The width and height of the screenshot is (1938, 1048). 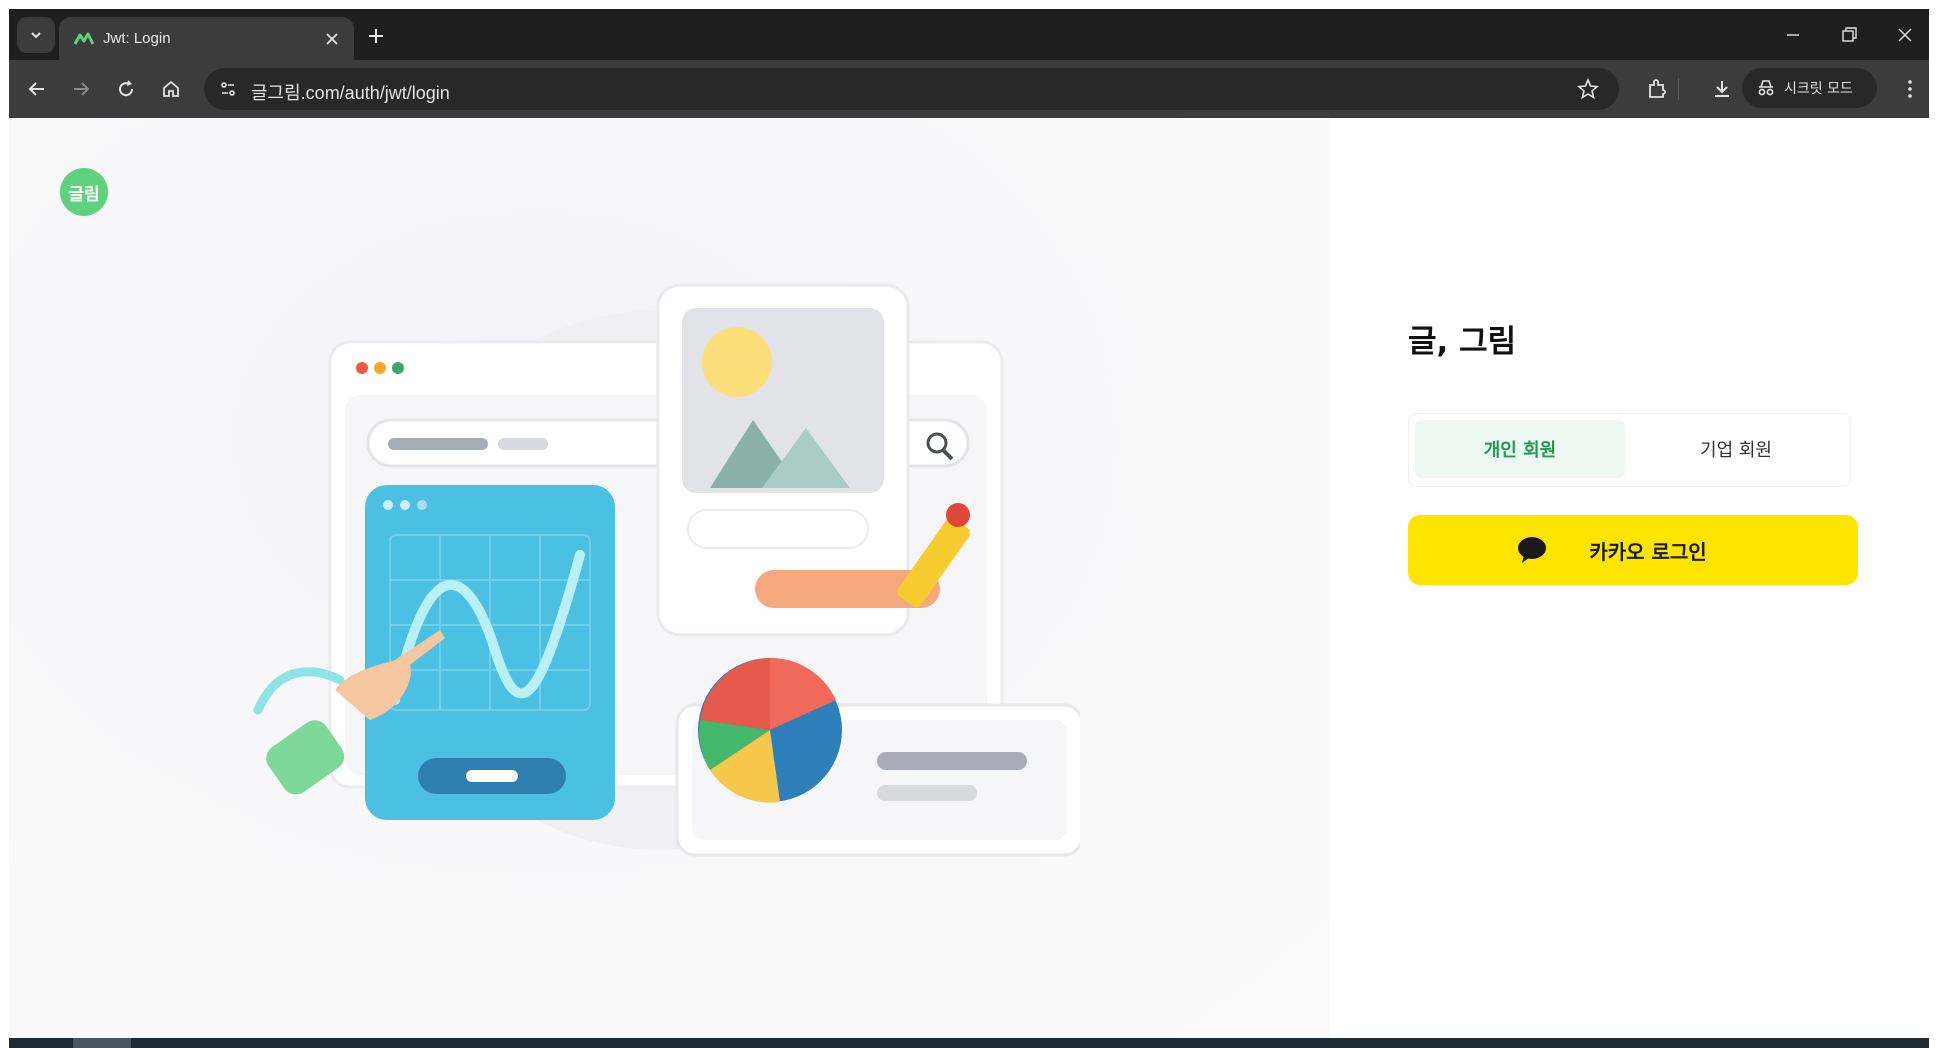 What do you see at coordinates (1532, 550) in the screenshot?
I see `speech-bubble-icon` at bounding box center [1532, 550].